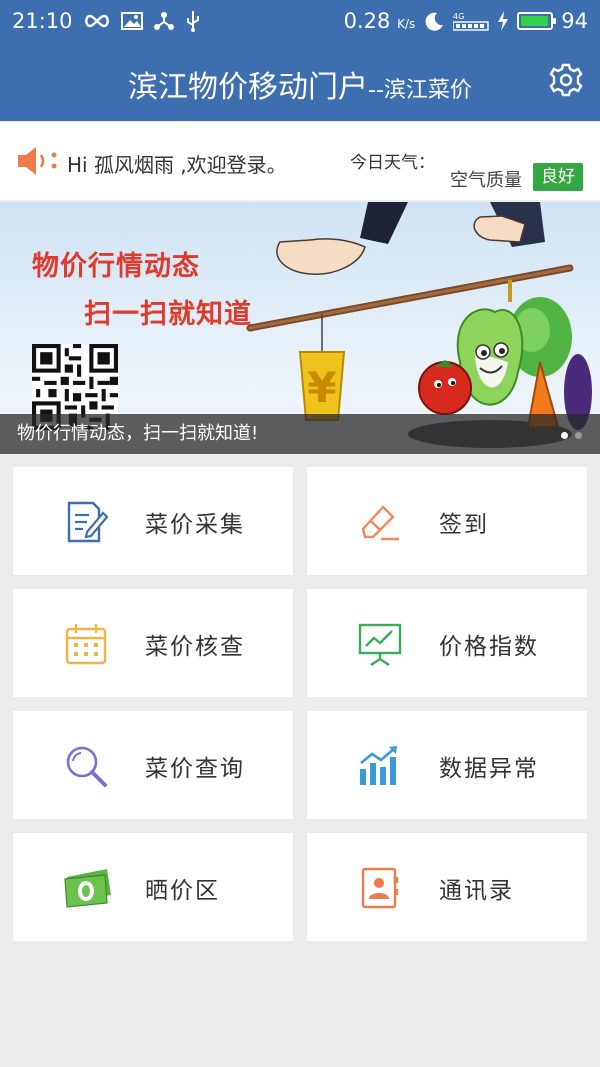 This screenshot has width=600, height=1067. What do you see at coordinates (380, 766) in the screenshot?
I see `bar-trend-icon` at bounding box center [380, 766].